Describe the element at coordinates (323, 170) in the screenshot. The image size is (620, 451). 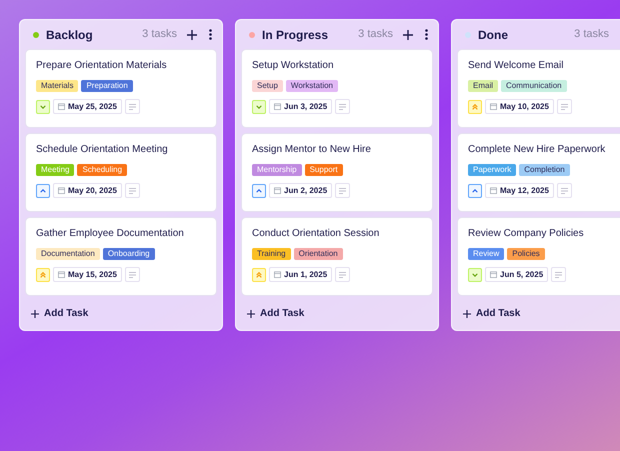
I see `tag-label: Support` at that location.